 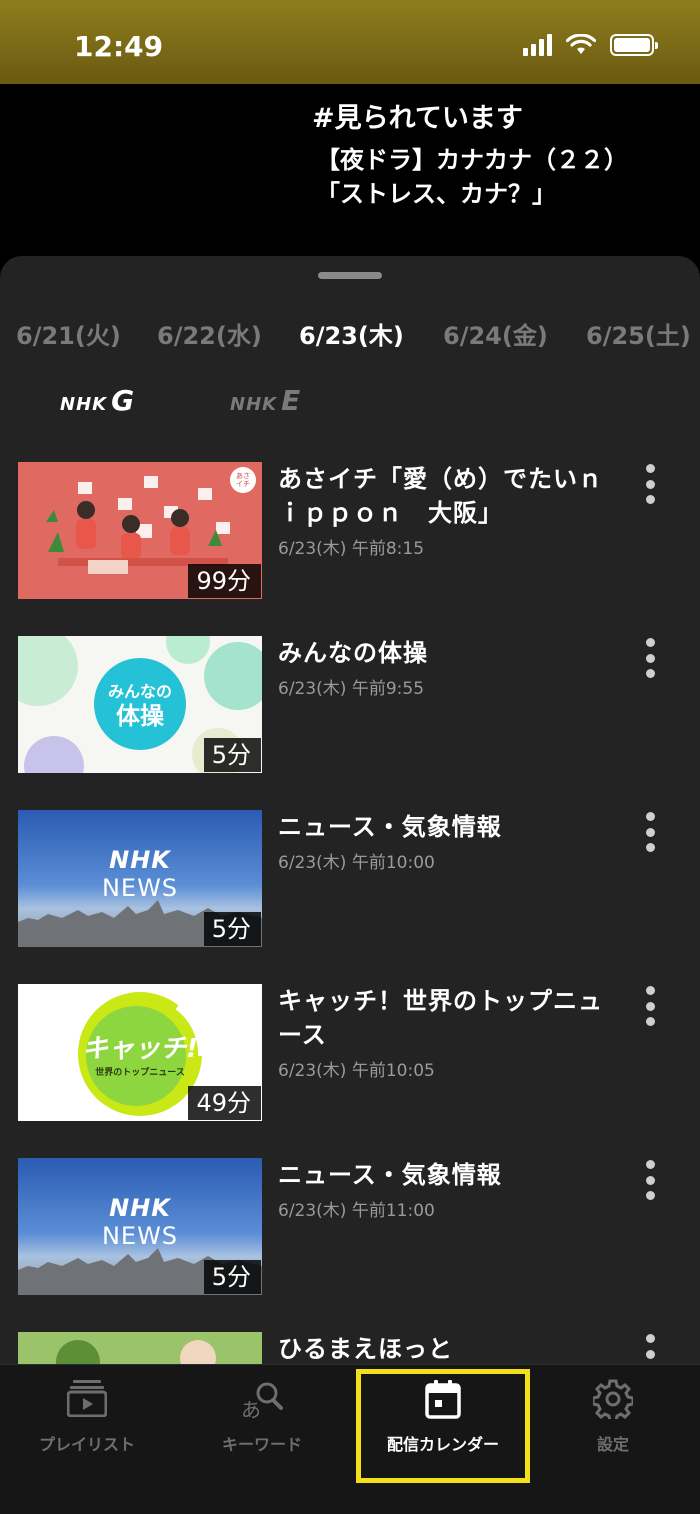 What do you see at coordinates (86, 1444) in the screenshot?
I see `nav-playlist-label: プレイリスト` at bounding box center [86, 1444].